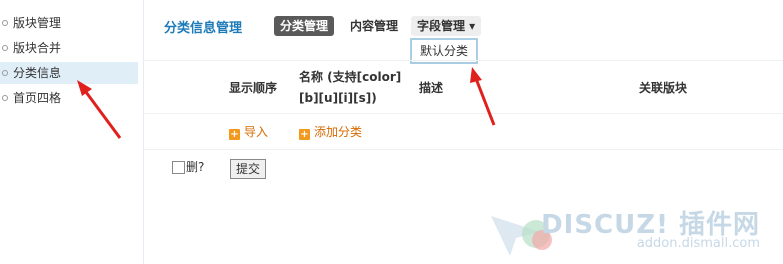 The width and height of the screenshot is (783, 264). I want to click on add-category-label: 添加分类, so click(338, 132).